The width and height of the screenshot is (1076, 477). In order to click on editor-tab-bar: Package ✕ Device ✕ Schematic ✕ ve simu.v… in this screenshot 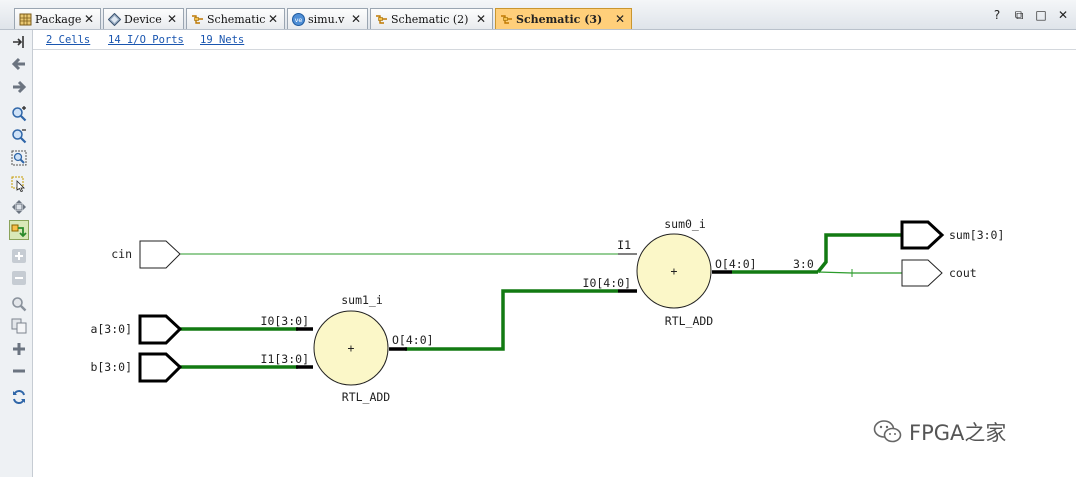, I will do `click(538, 15)`.